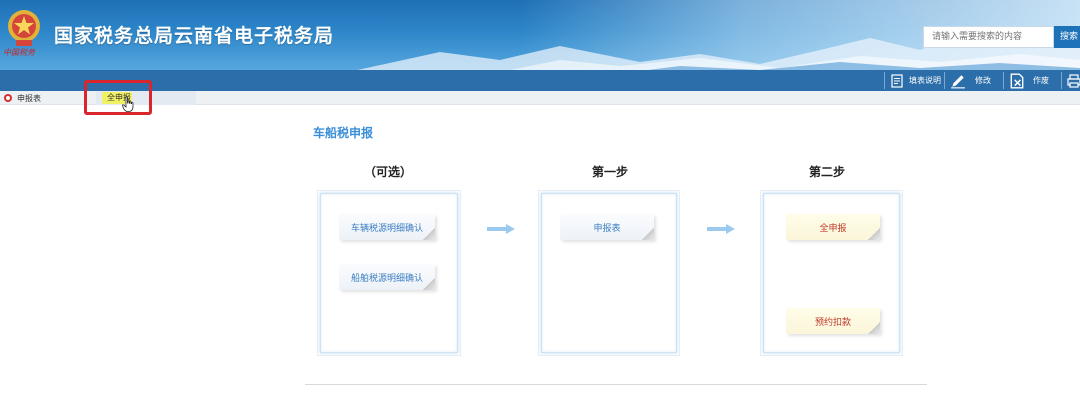  I want to click on toolbar-fill-instructions-button: 填表说明, so click(915, 80).